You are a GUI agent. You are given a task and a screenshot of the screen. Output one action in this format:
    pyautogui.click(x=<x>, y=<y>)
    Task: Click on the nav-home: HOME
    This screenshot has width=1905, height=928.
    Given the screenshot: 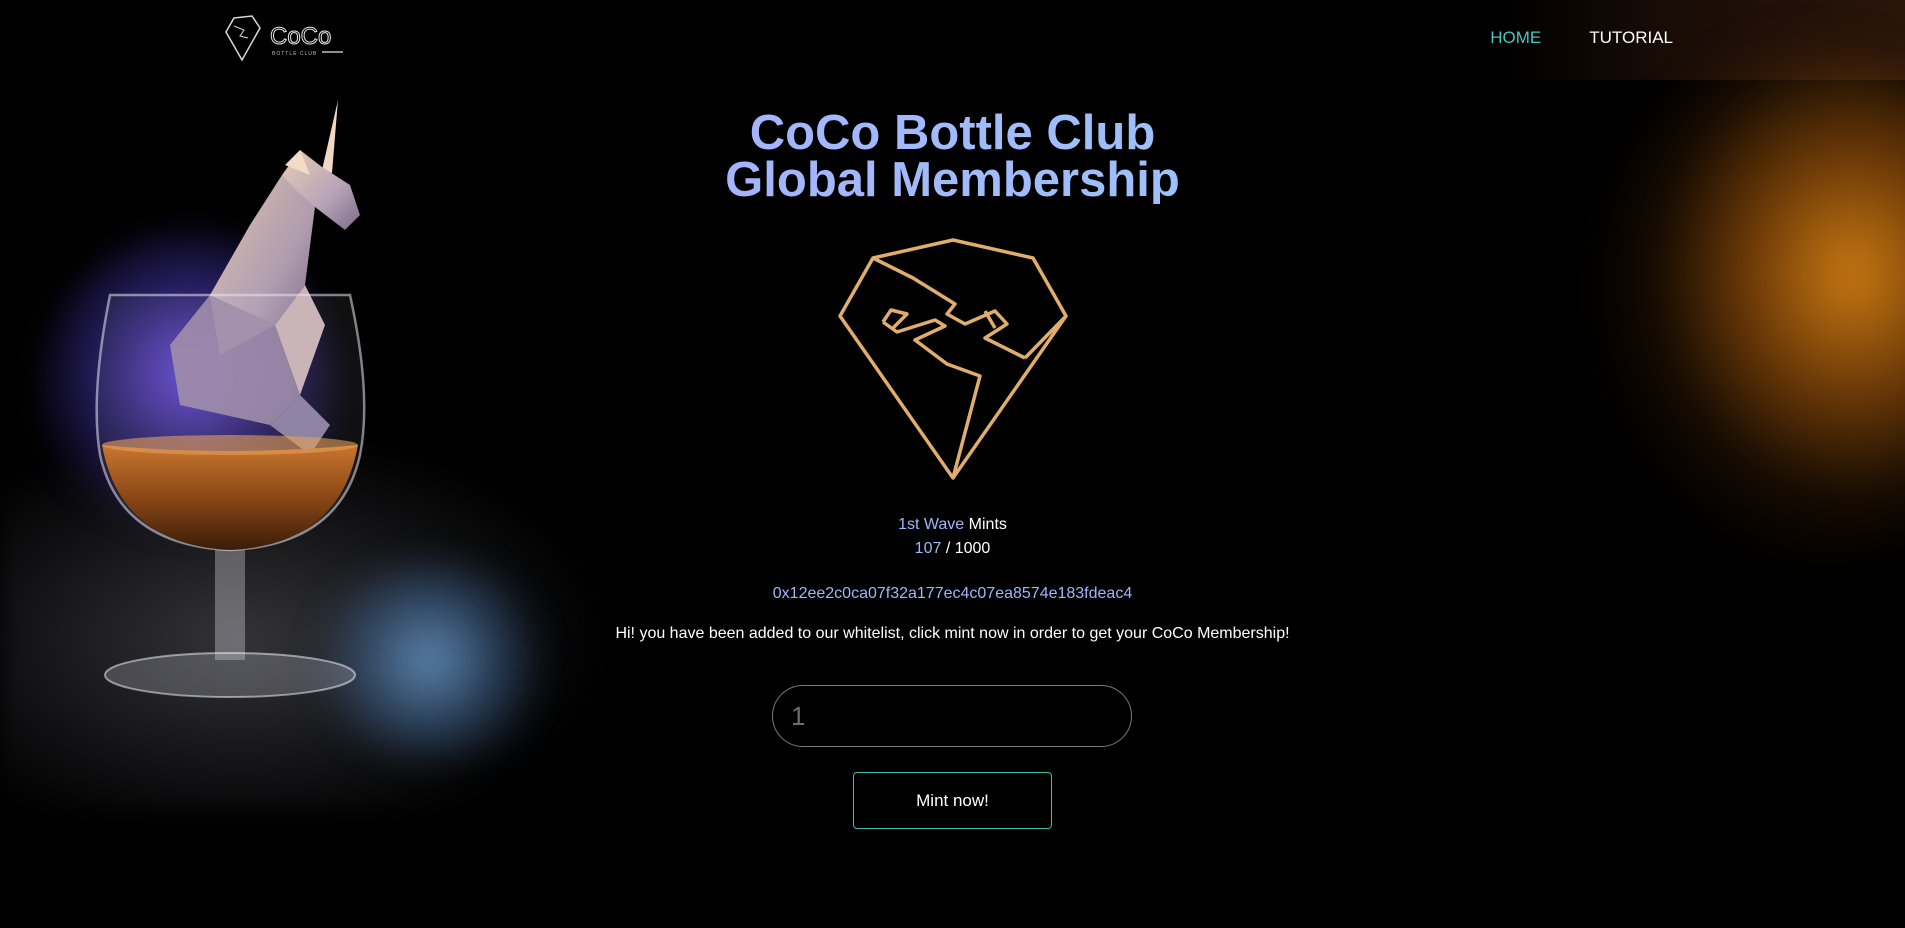 What is the action you would take?
    pyautogui.click(x=1515, y=38)
    